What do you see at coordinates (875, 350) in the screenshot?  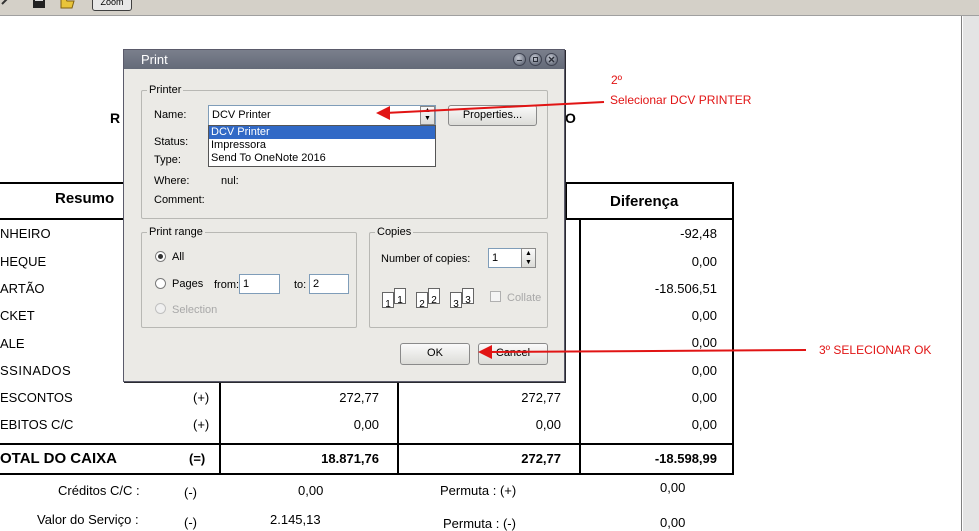 I see `annotation-step3-text: 3º SELECIONAR OK` at bounding box center [875, 350].